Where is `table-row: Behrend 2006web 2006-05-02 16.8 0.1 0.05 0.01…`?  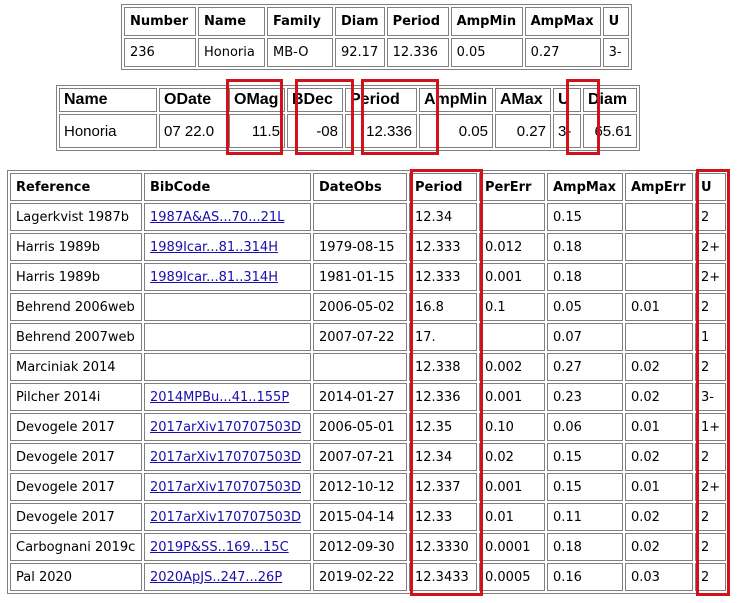
table-row: Behrend 2006web 2006-05-02 16.8 0.1 0.05 0.01… is located at coordinates (368, 307).